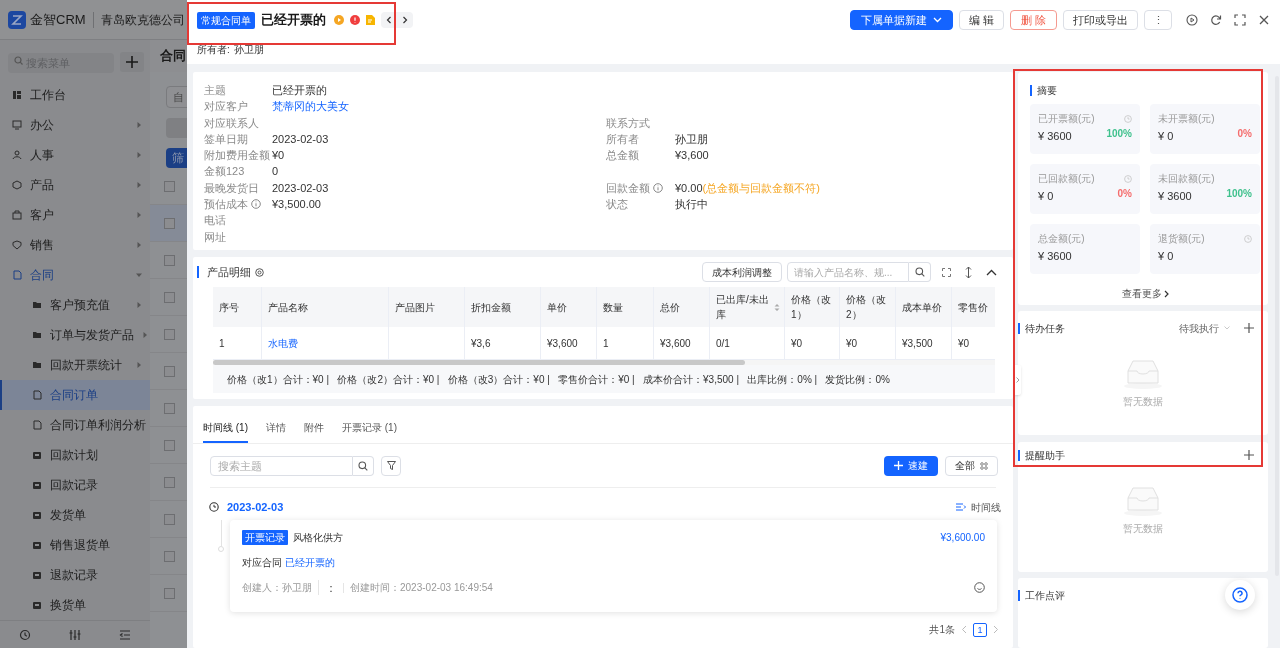  Describe the element at coordinates (176, 158) in the screenshot. I see `filter-button: 筛` at that location.